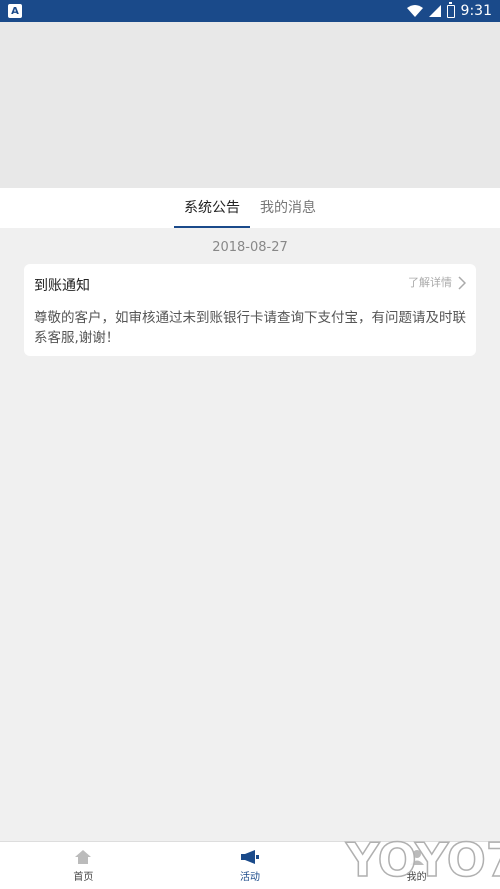 The image size is (500, 889). I want to click on status-left: A, so click(15, 11).